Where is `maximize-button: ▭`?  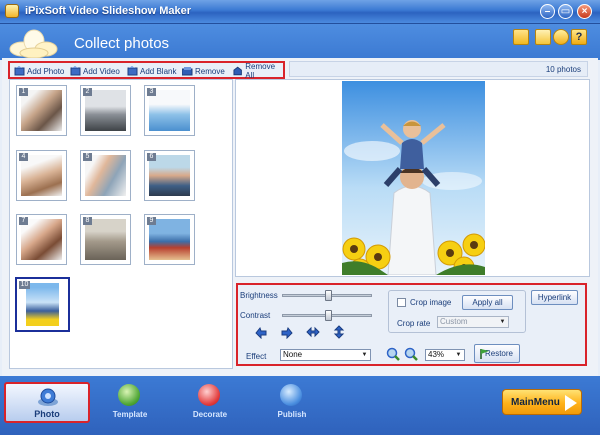
maximize-button: ▭ is located at coordinates (565, 11).